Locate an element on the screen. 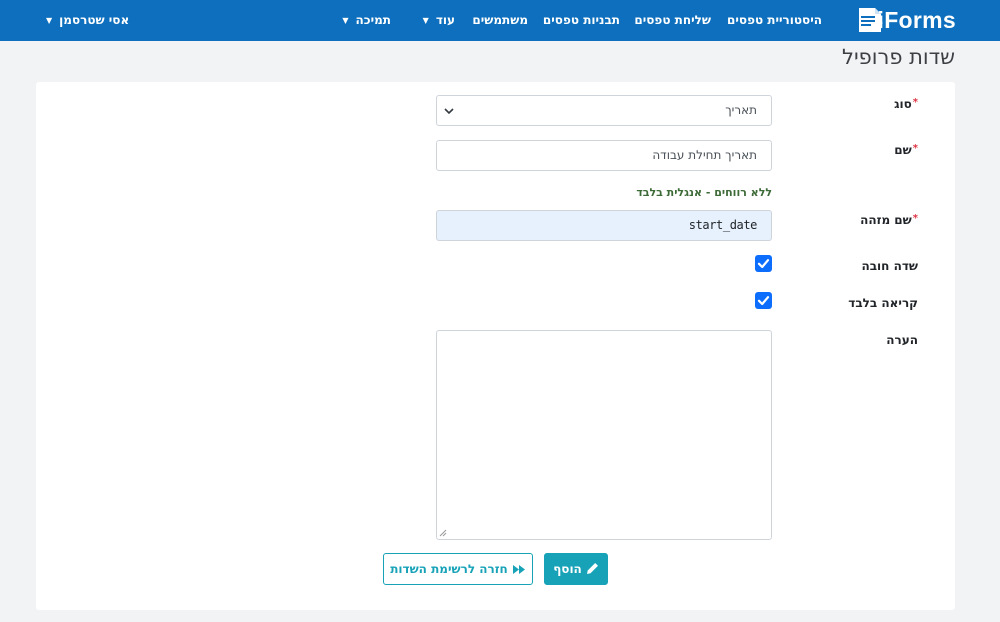  page-title: שדות פרופיל is located at coordinates (898, 57).